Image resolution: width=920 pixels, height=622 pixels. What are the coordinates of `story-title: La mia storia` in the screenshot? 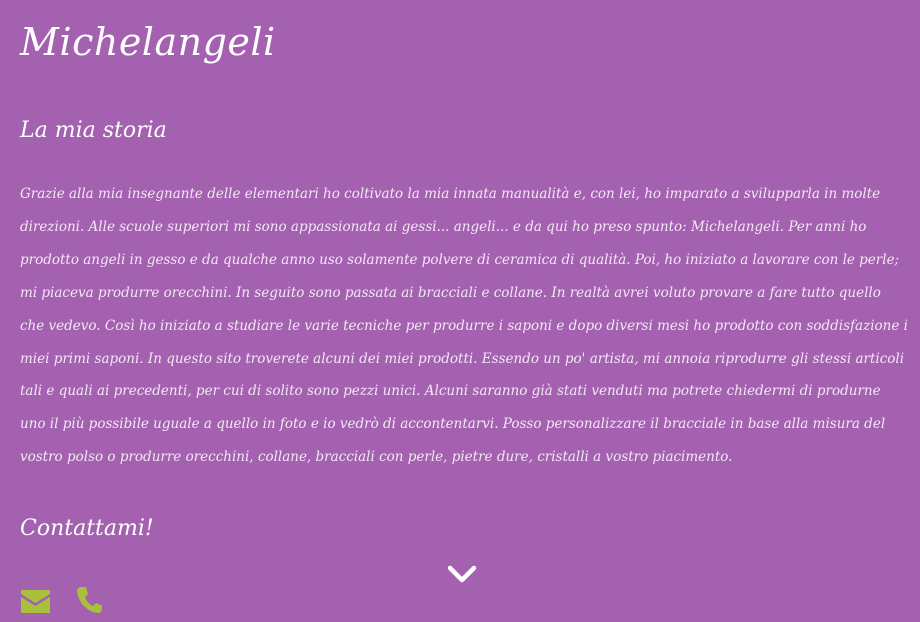 It's located at (93, 130).